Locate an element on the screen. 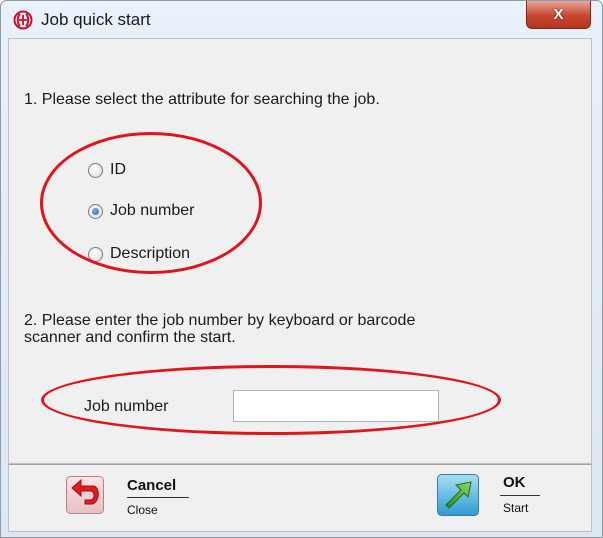  cancel-title: Cancel is located at coordinates (152, 485).